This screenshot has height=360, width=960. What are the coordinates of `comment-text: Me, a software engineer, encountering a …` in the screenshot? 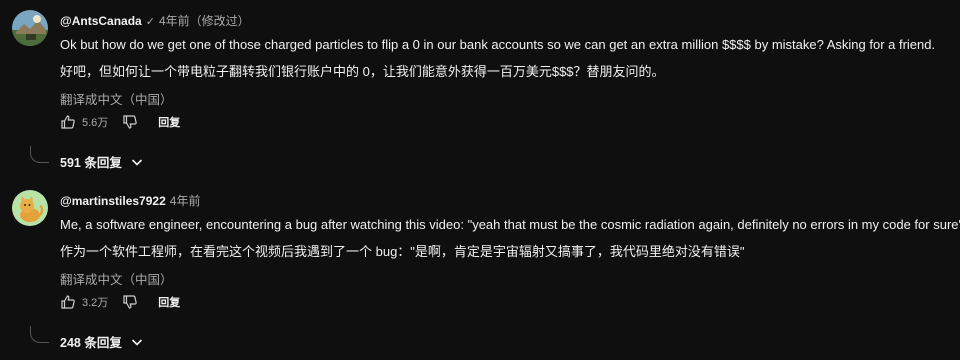 It's located at (510, 224).